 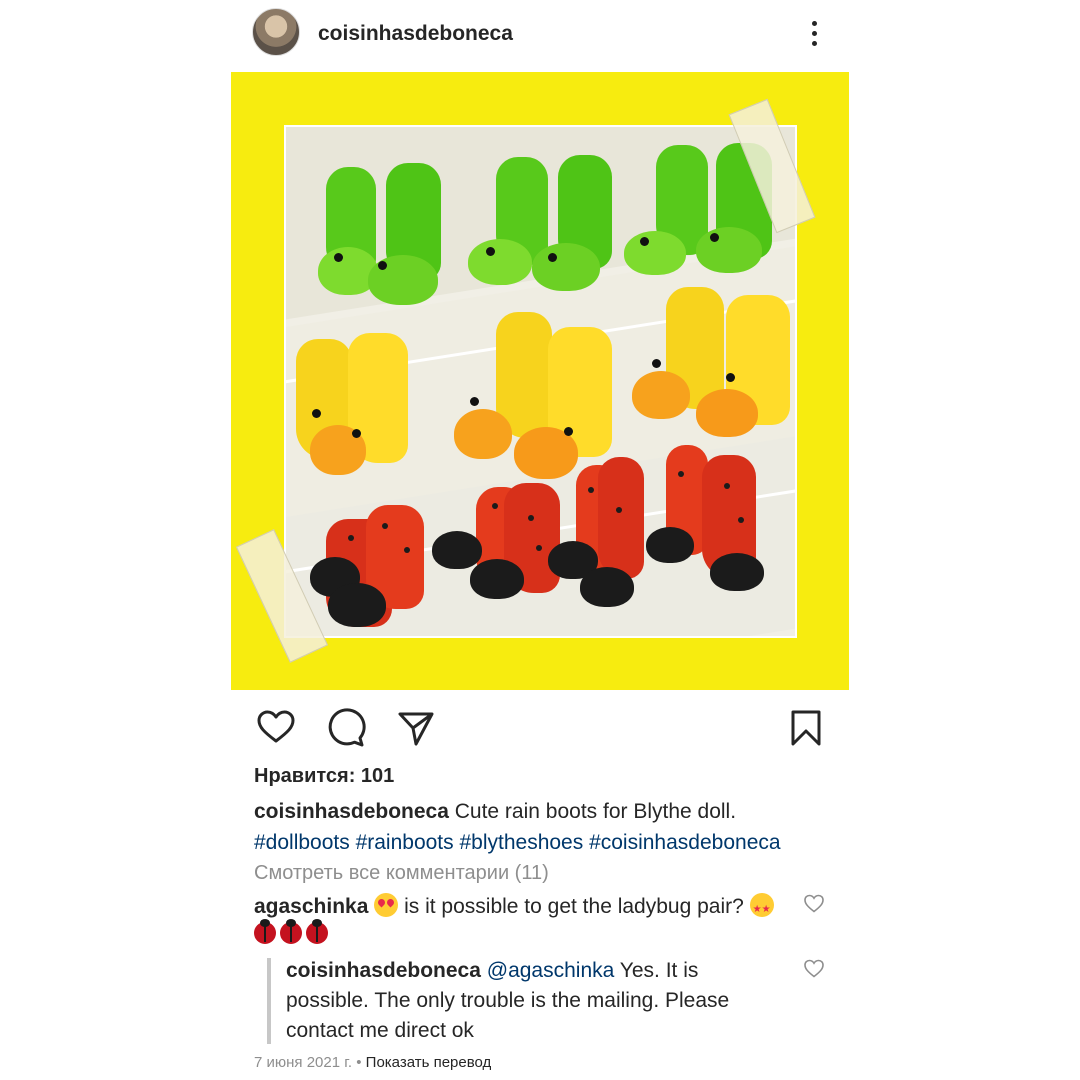 I want to click on send-icon, so click(x=416, y=728).